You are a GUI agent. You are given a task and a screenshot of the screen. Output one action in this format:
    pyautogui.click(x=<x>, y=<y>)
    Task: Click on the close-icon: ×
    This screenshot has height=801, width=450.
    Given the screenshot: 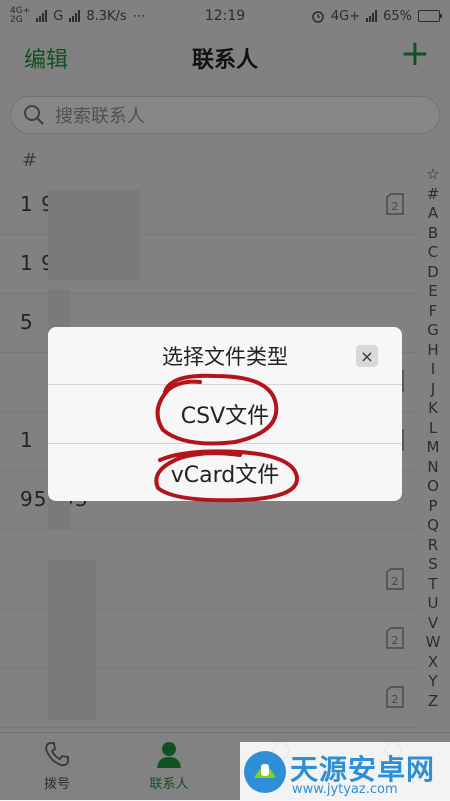 What is the action you would take?
    pyautogui.click(x=367, y=356)
    